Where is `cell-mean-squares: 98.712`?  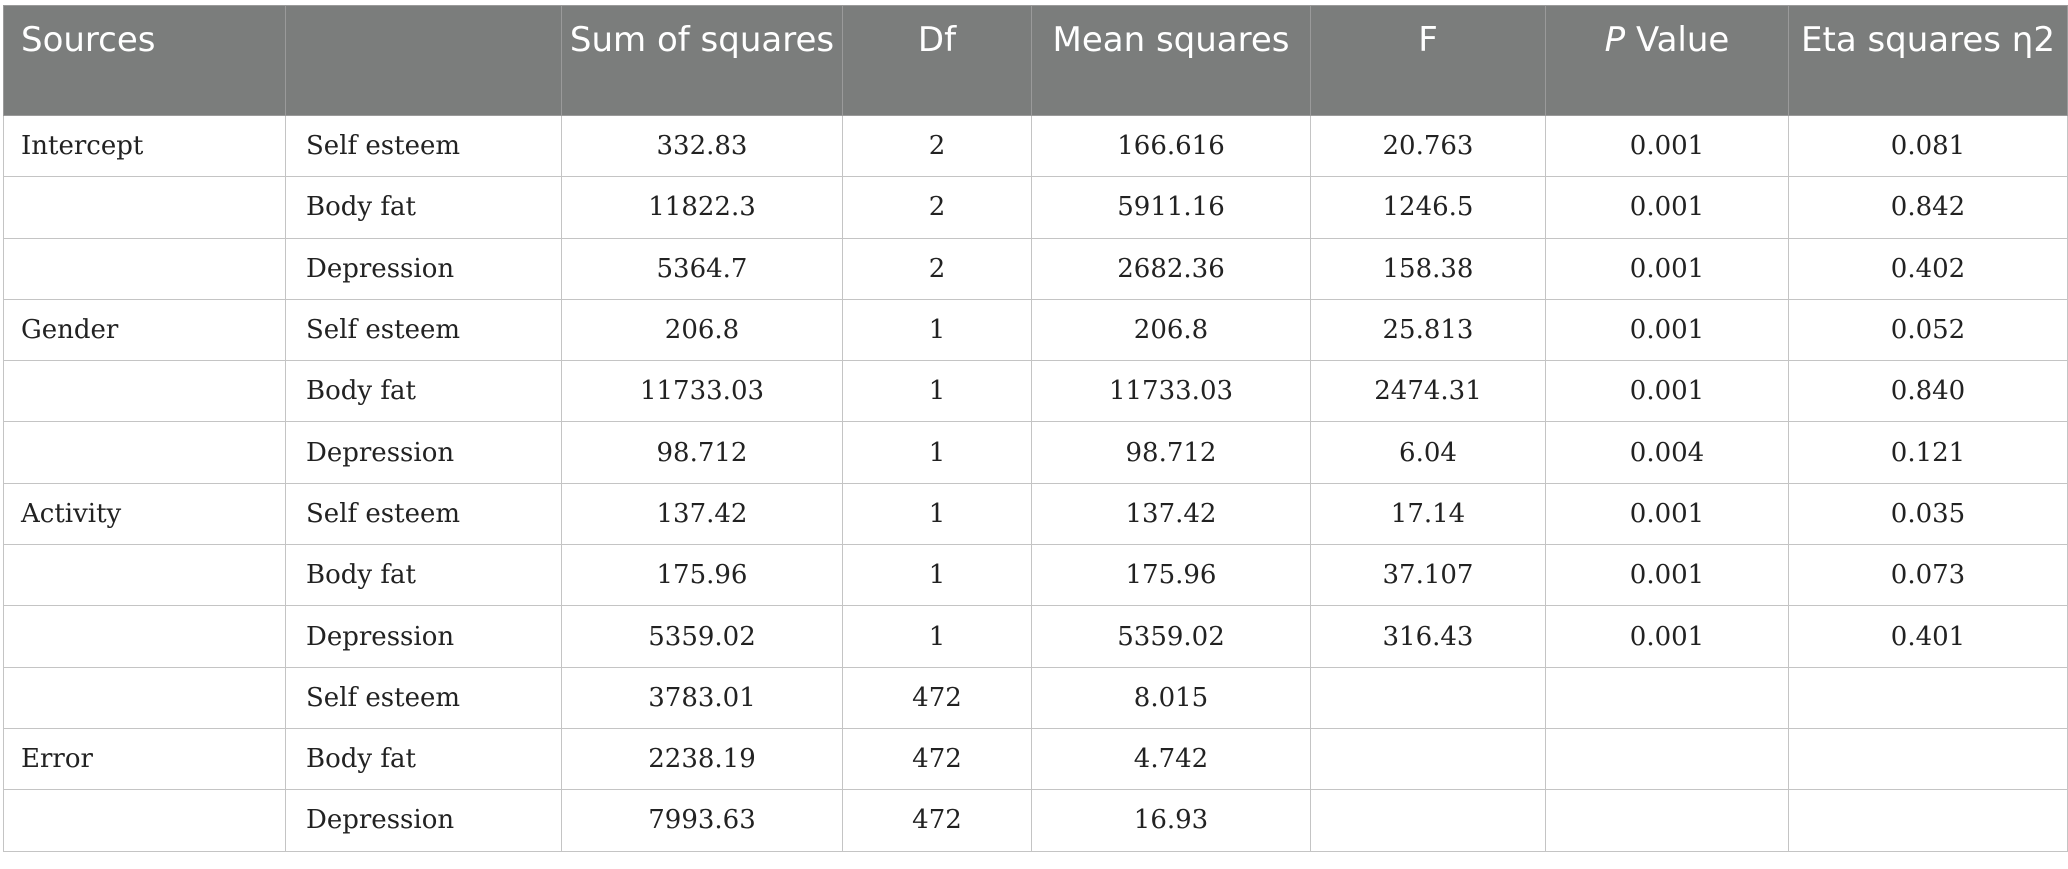 cell-mean-squares: 98.712 is located at coordinates (1171, 452).